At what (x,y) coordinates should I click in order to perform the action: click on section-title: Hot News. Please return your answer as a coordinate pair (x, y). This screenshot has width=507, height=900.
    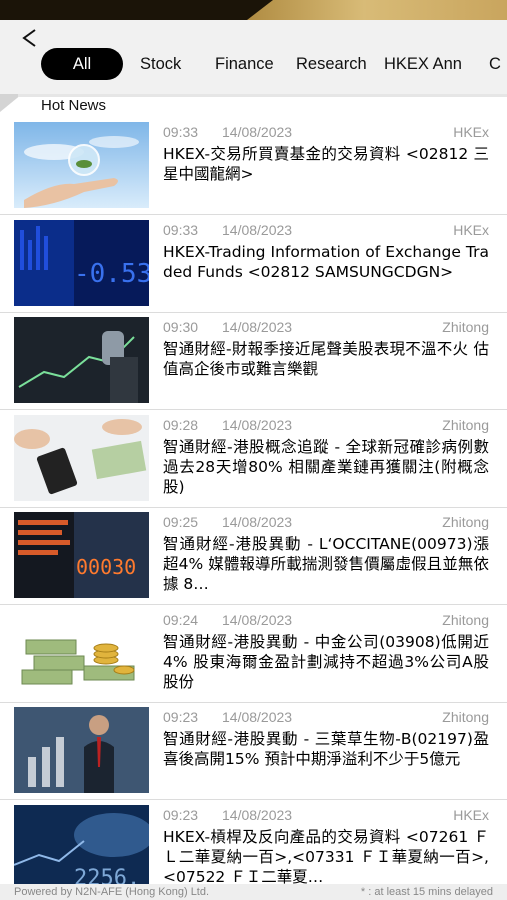
    Looking at the image, I should click on (74, 105).